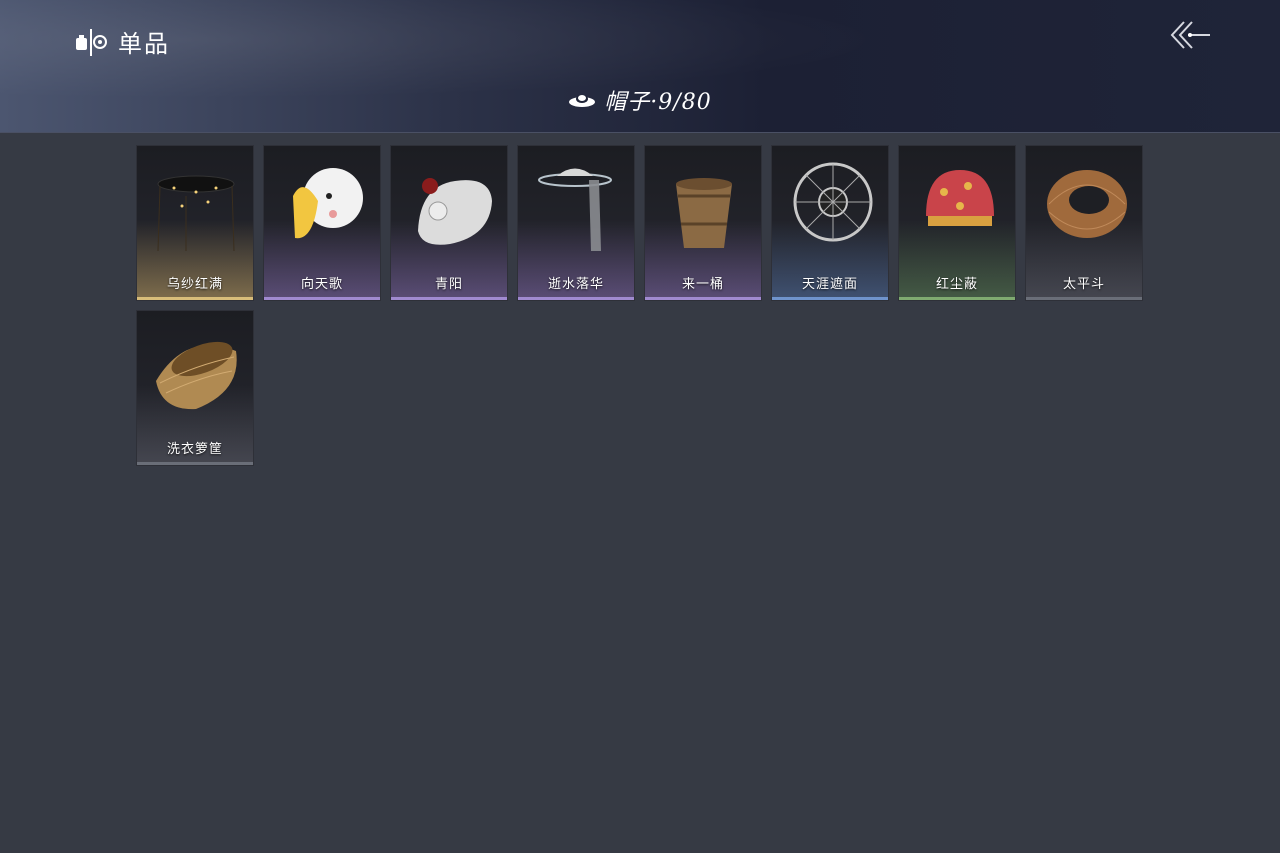 This screenshot has height=853, width=1280. What do you see at coordinates (960, 198) in the screenshot?
I see `red-cap-icon` at bounding box center [960, 198].